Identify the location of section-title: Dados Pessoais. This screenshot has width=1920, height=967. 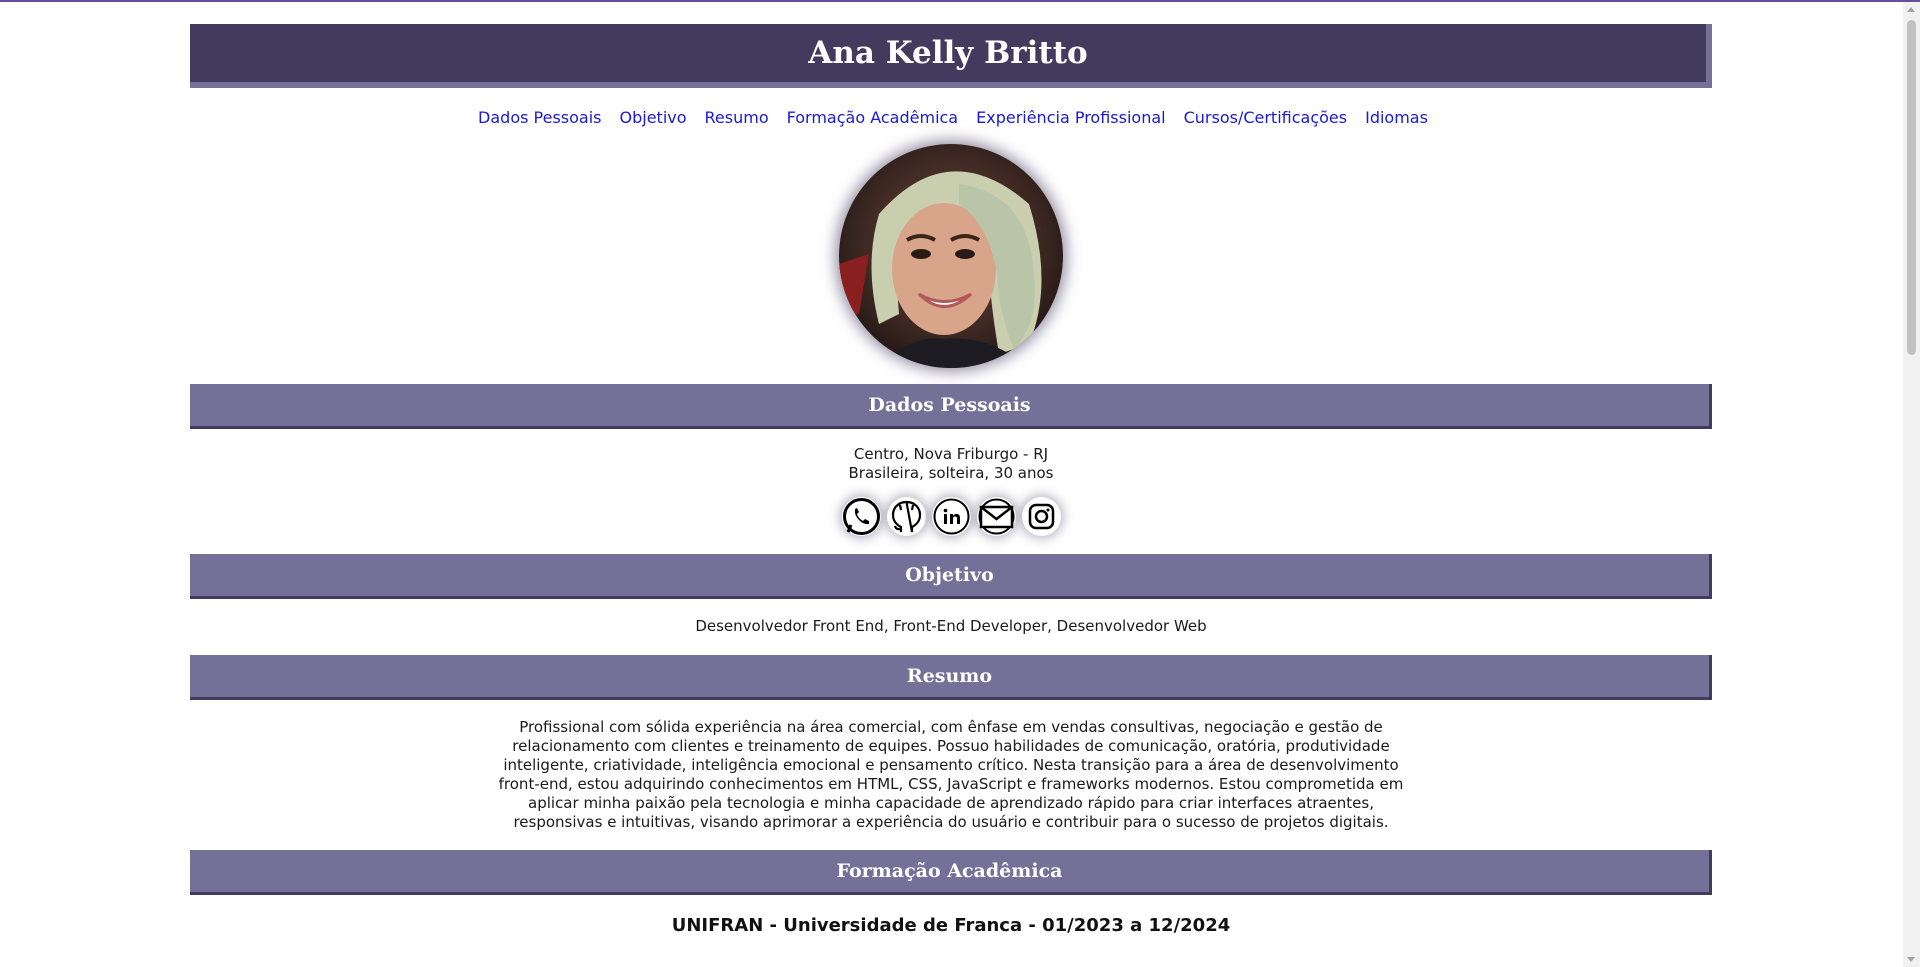
(949, 405).